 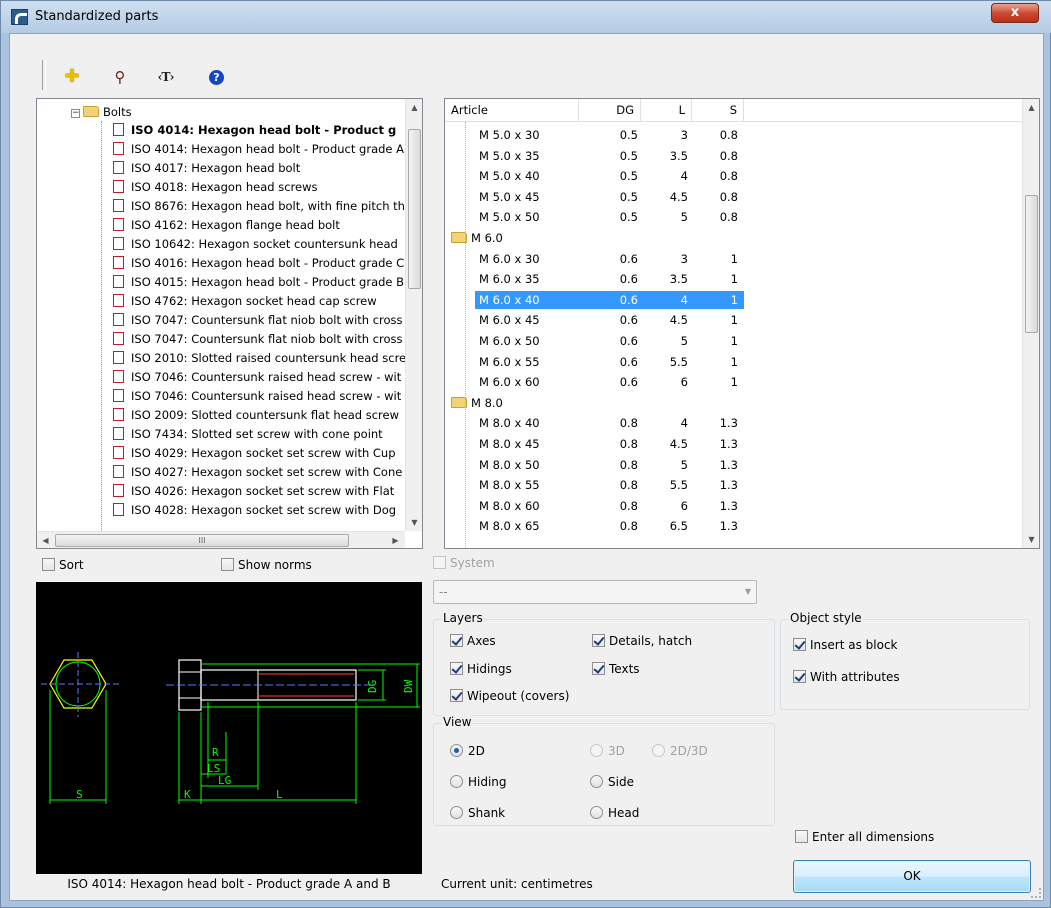 What do you see at coordinates (477, 813) in the screenshot?
I see `view-shank-radio: Shank` at bounding box center [477, 813].